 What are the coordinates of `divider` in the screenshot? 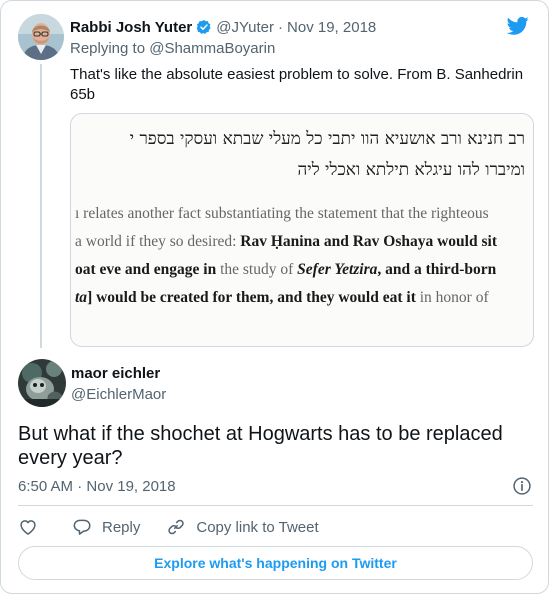 It's located at (275, 505).